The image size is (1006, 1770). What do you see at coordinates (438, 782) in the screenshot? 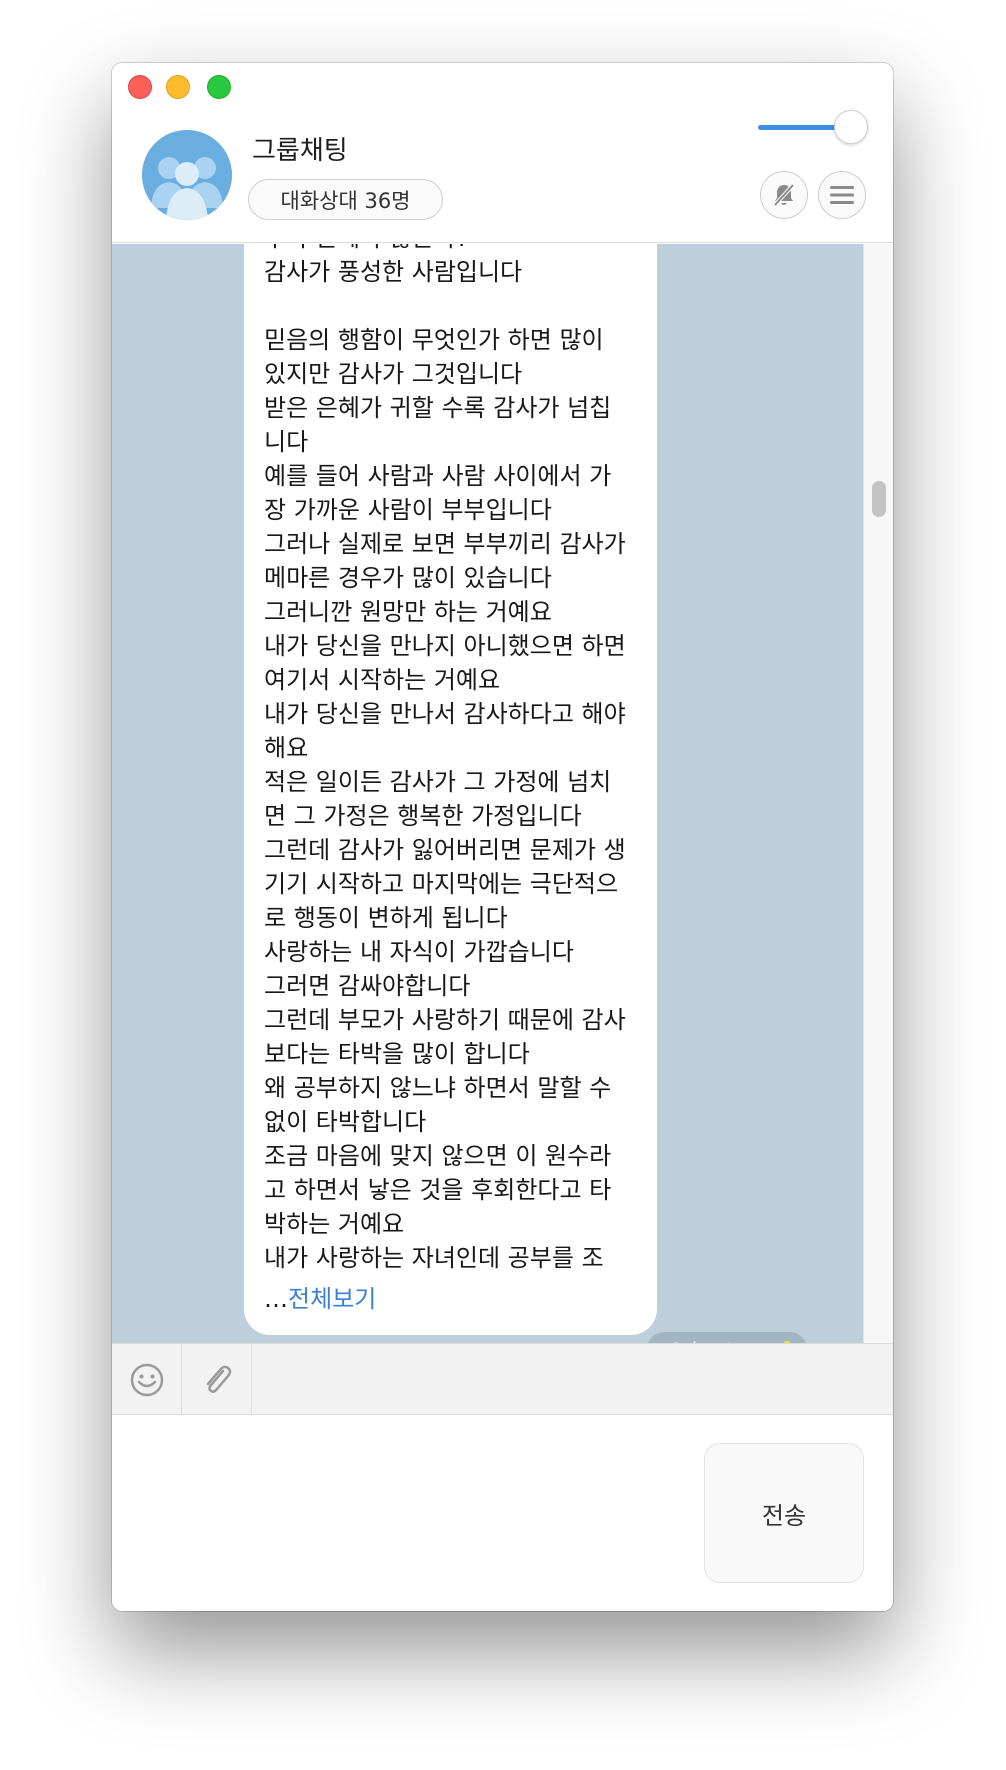
I see `message-line: 적은 일이든 감사가 그 가정에 넘치` at bounding box center [438, 782].